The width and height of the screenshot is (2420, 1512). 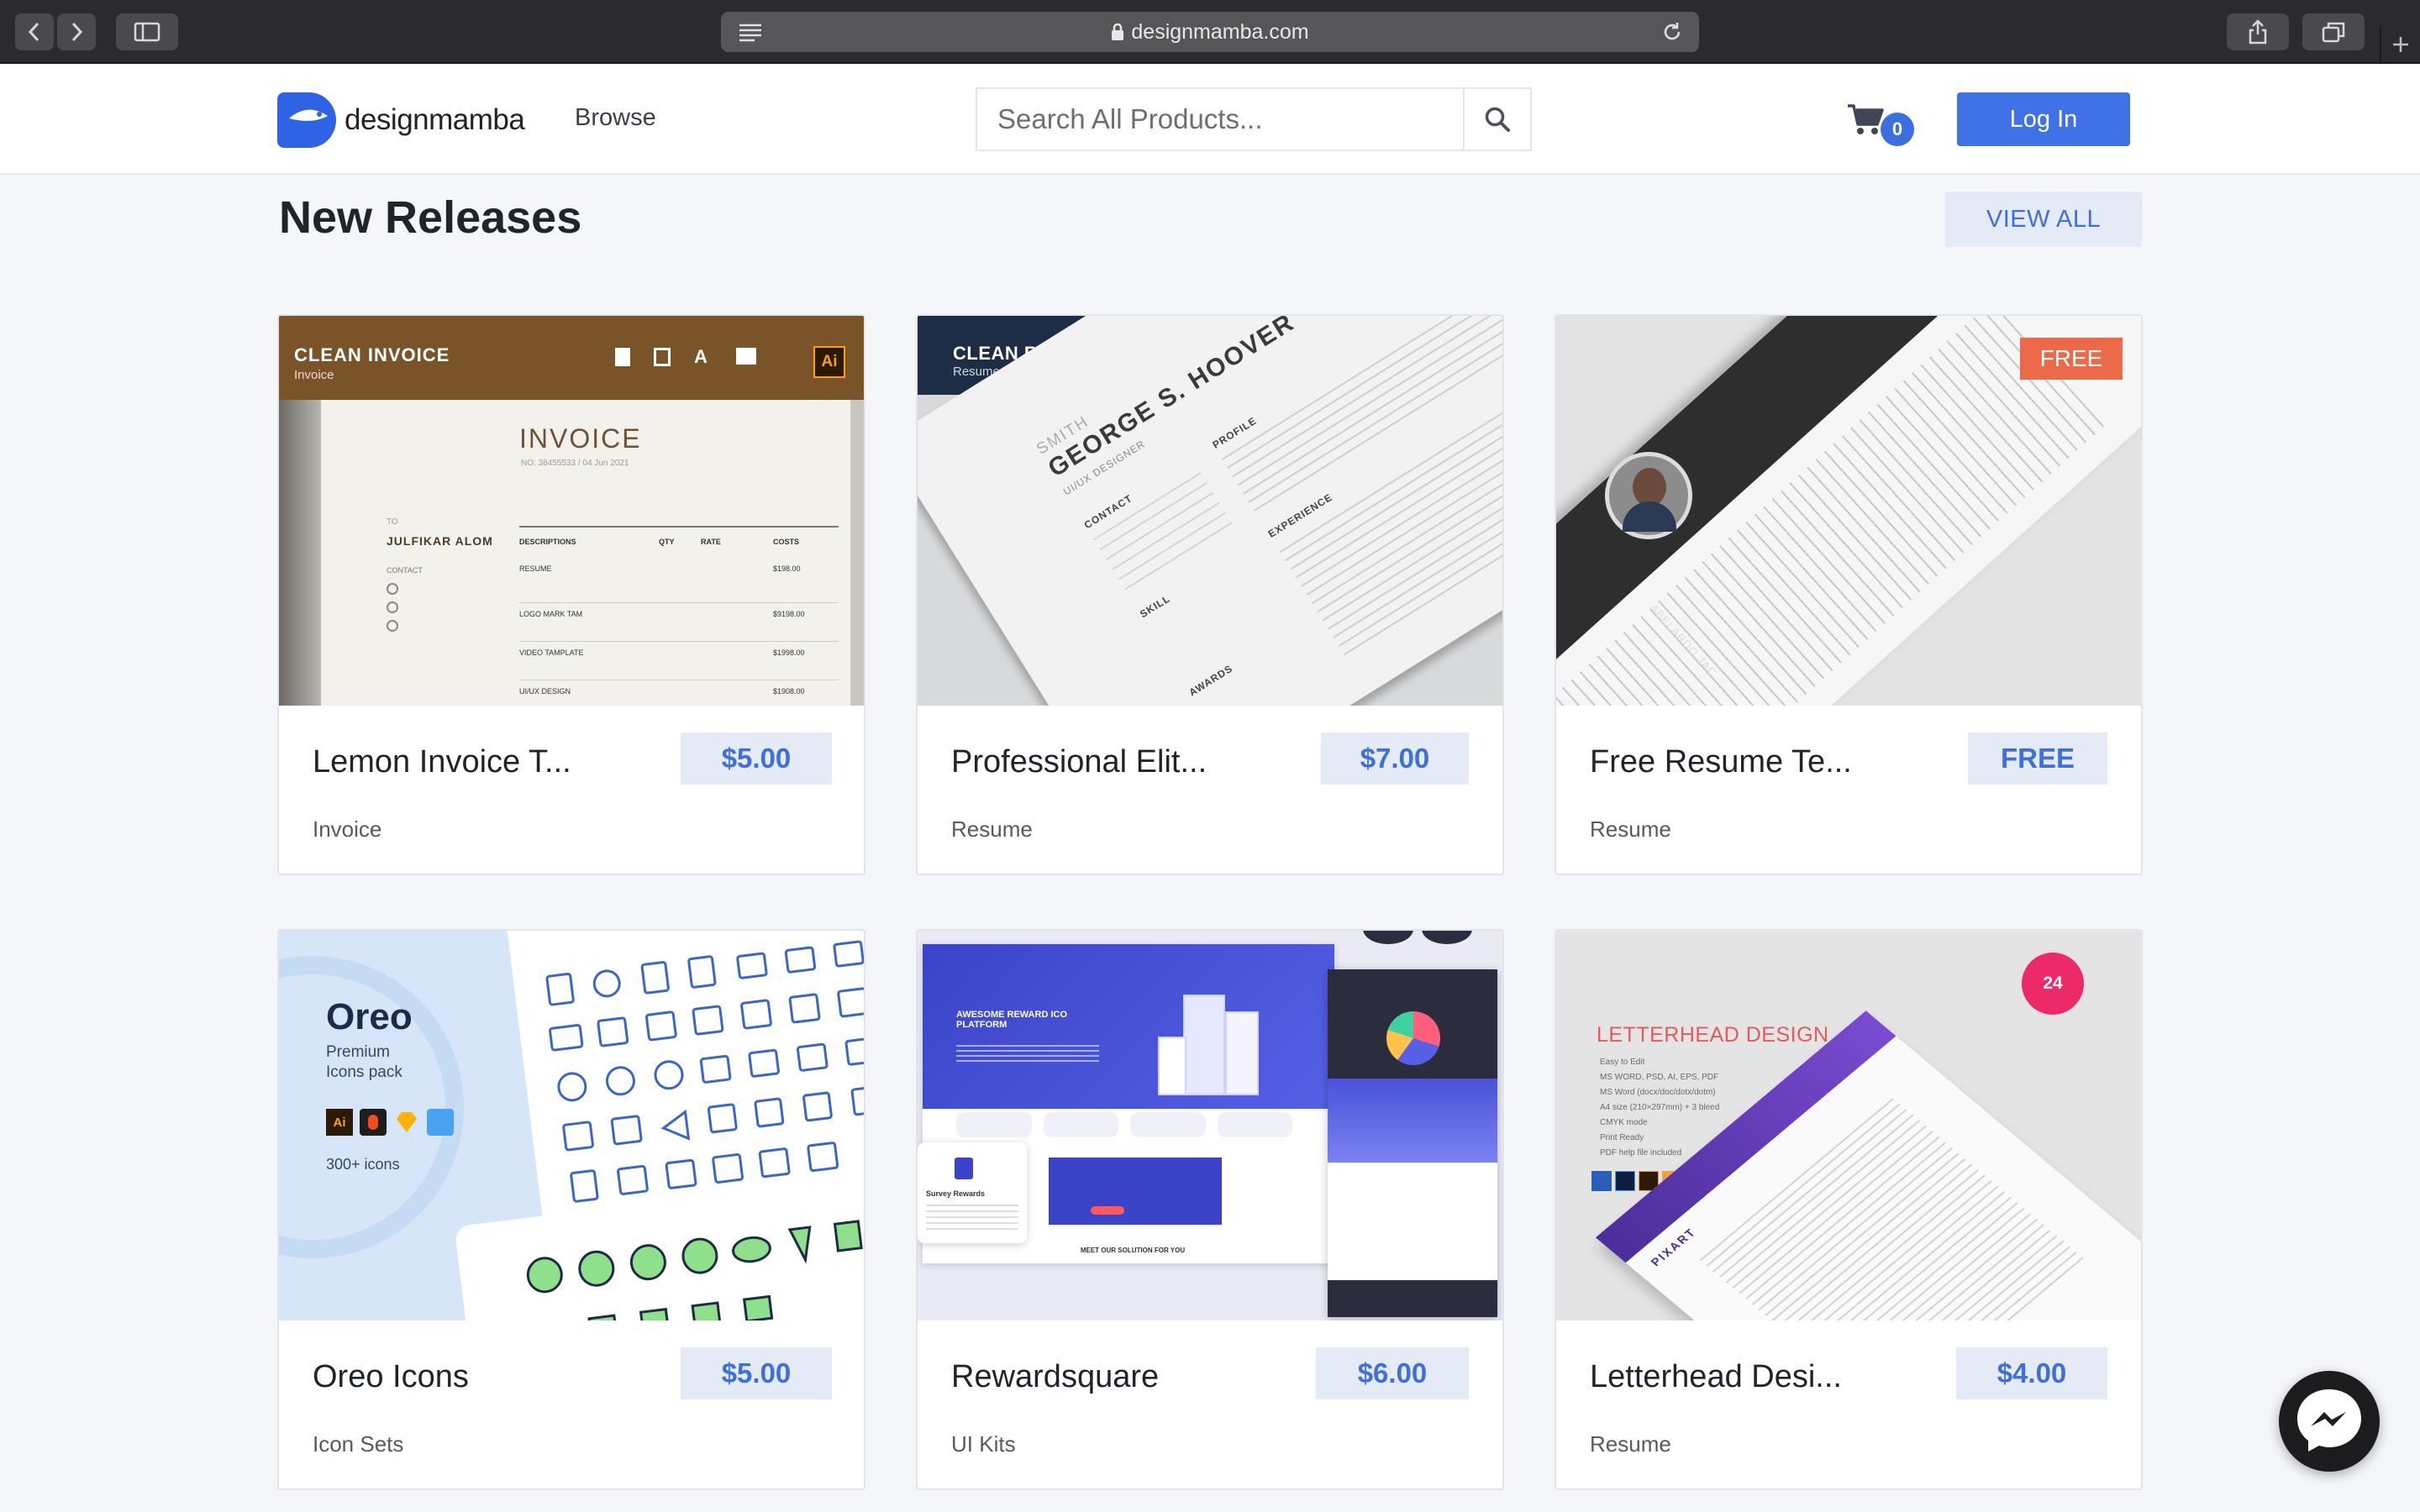 What do you see at coordinates (1898, 129) in the screenshot?
I see `cart-count-badge: 0` at bounding box center [1898, 129].